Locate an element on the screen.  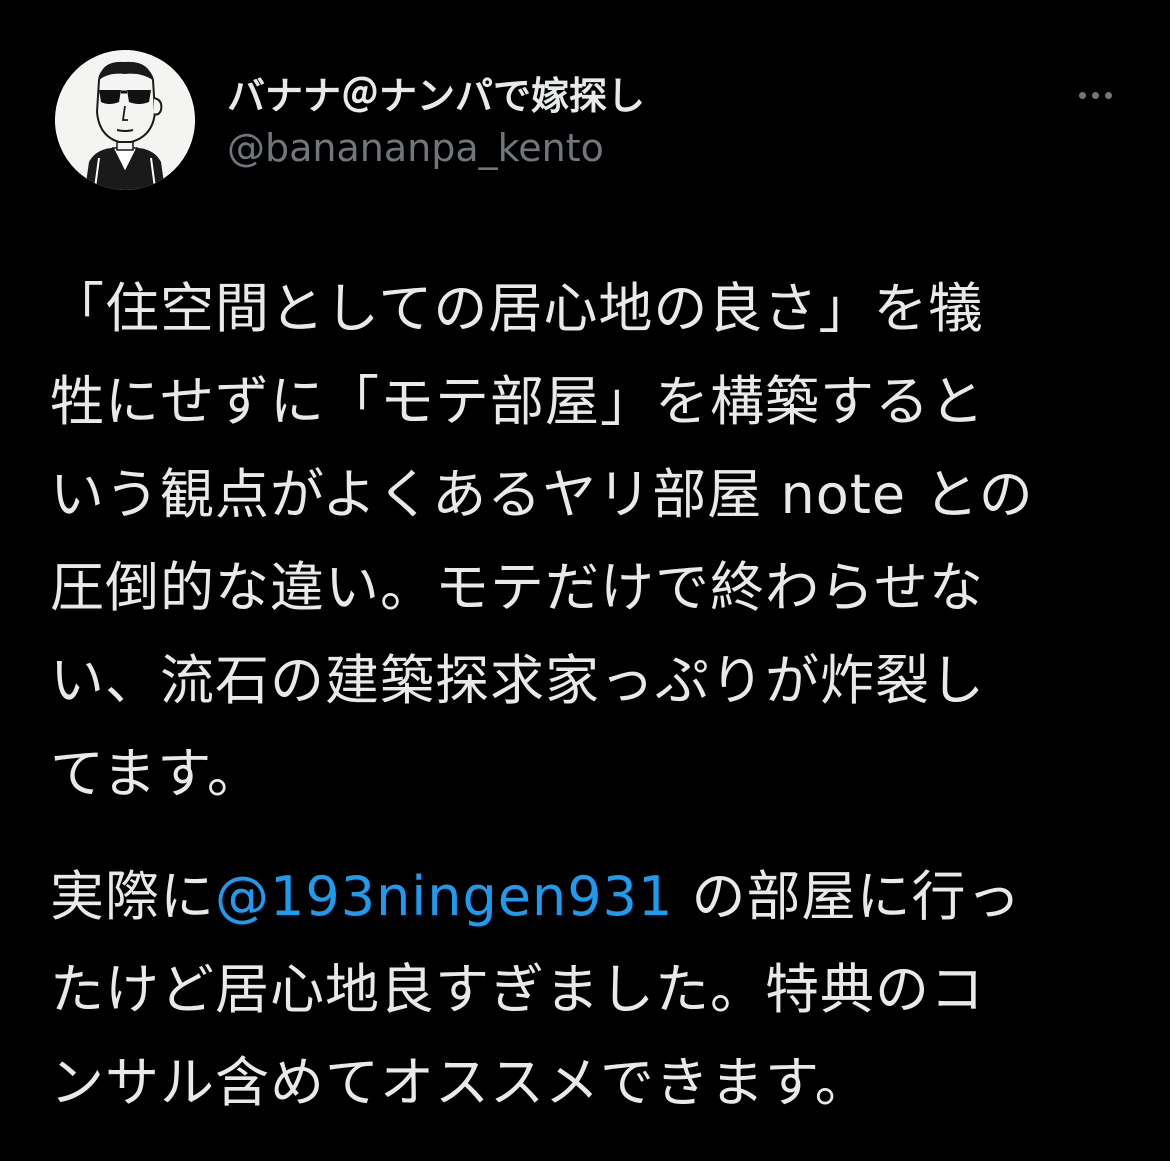
more-dots-icon is located at coordinates (1095, 95).